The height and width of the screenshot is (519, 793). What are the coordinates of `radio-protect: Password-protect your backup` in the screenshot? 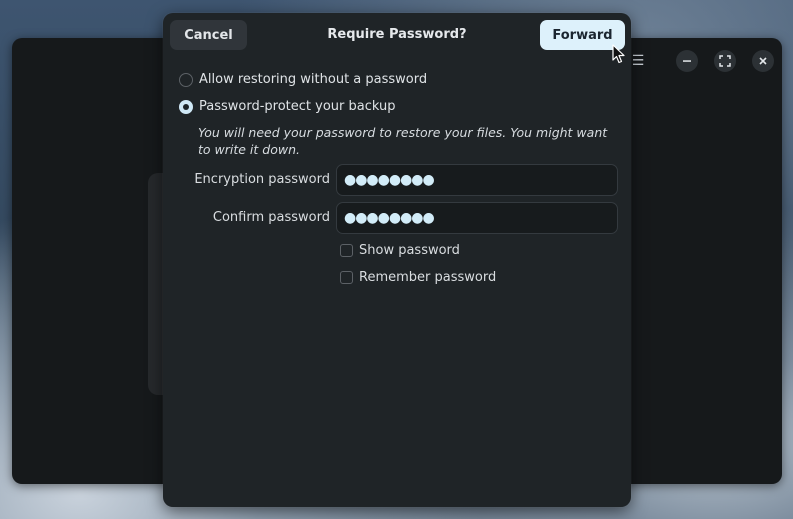 It's located at (287, 106).